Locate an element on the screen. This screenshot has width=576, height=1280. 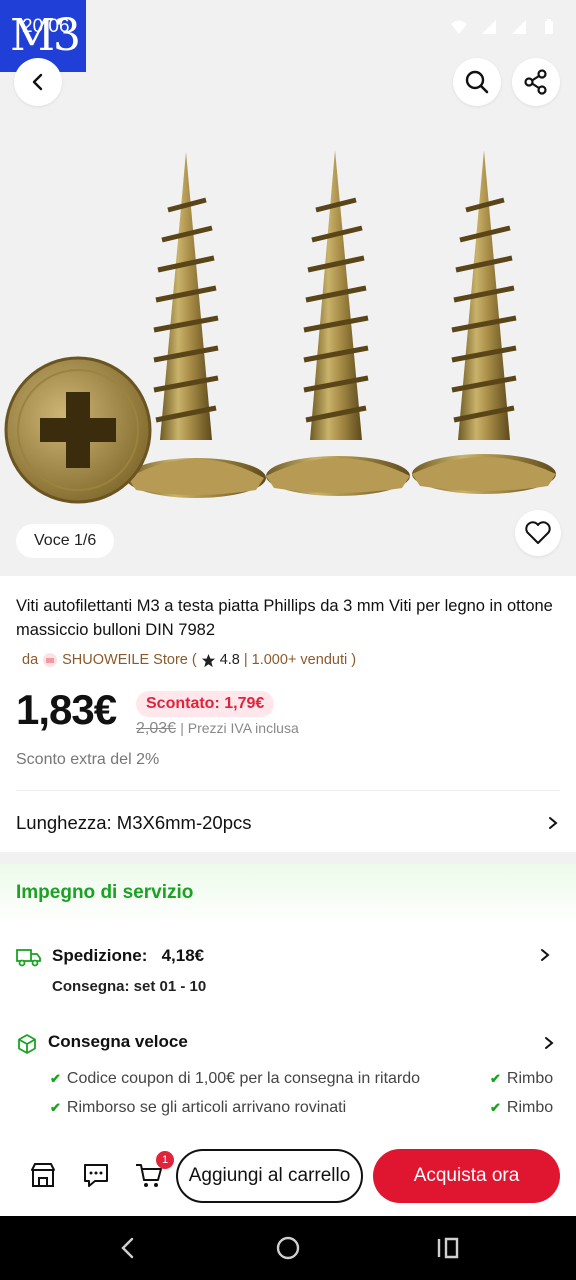
shipping-label: Spedizione: 4,18€ is located at coordinates (128, 956).